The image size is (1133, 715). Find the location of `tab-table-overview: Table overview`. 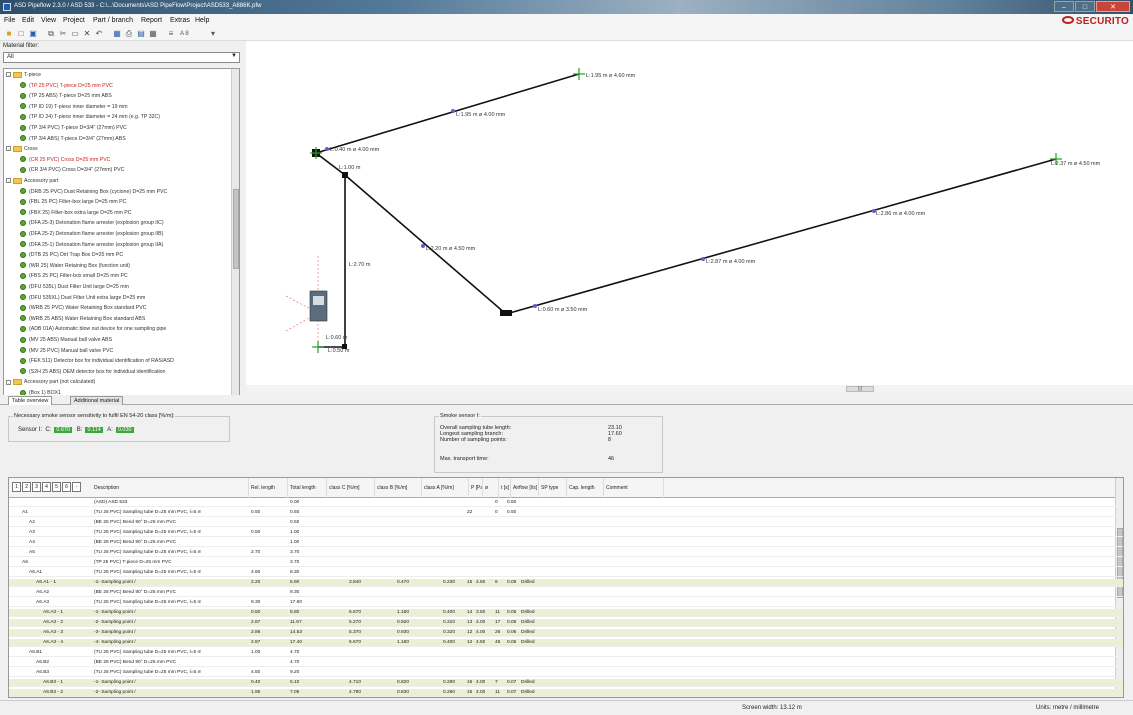

tab-table-overview: Table overview is located at coordinates (30, 400).